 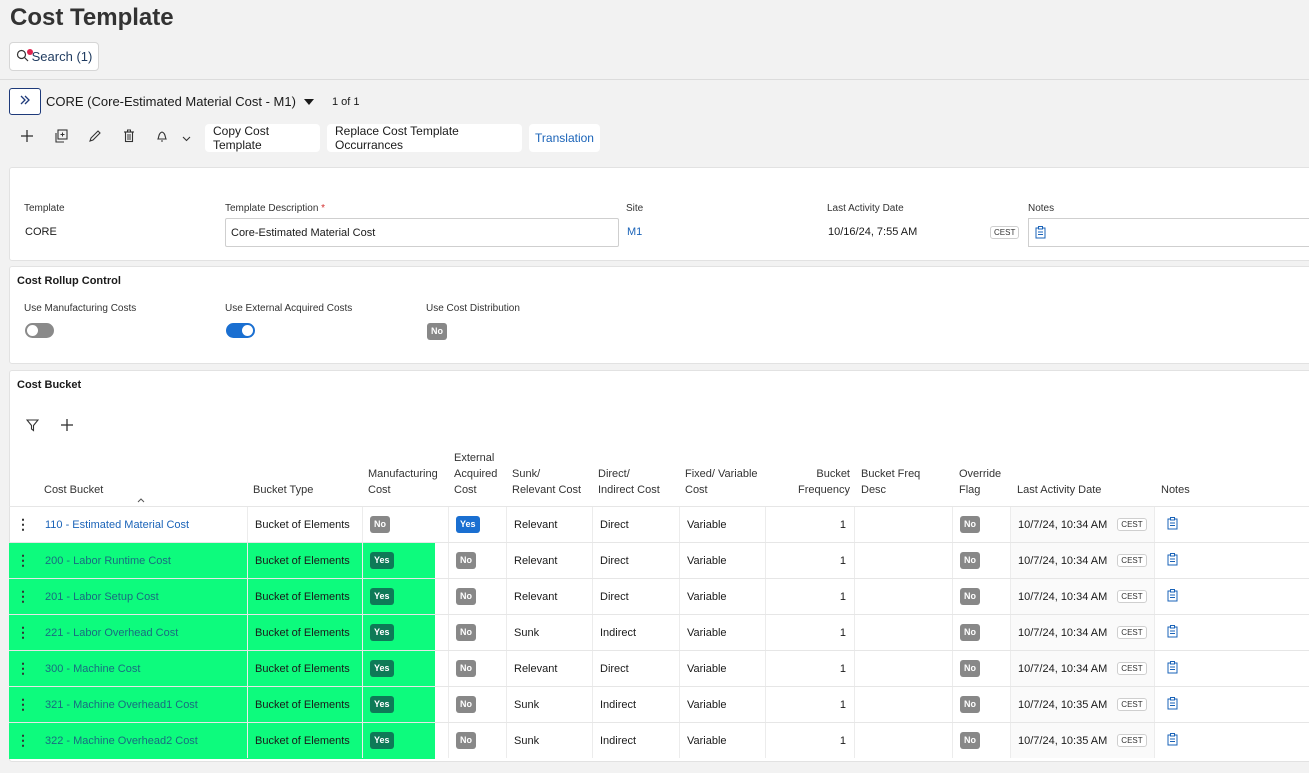 I want to click on cost-bucket-link: 221 - Labor Overhead Cost, so click(x=111, y=633).